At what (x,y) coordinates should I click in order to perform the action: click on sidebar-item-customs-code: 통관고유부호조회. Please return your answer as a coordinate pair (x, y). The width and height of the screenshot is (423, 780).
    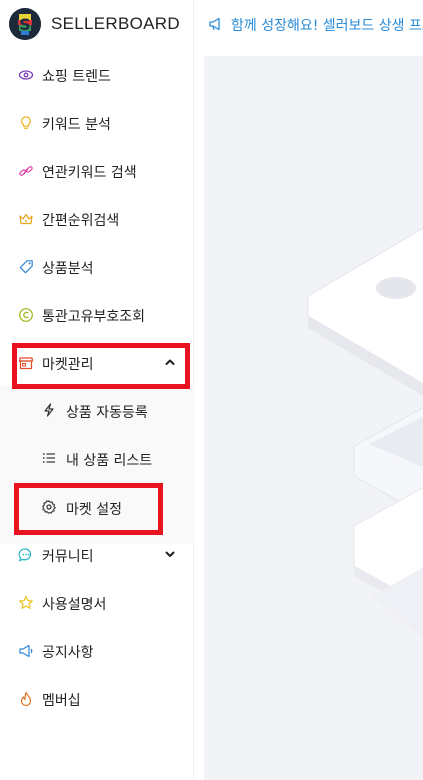
    Looking at the image, I should click on (97, 315).